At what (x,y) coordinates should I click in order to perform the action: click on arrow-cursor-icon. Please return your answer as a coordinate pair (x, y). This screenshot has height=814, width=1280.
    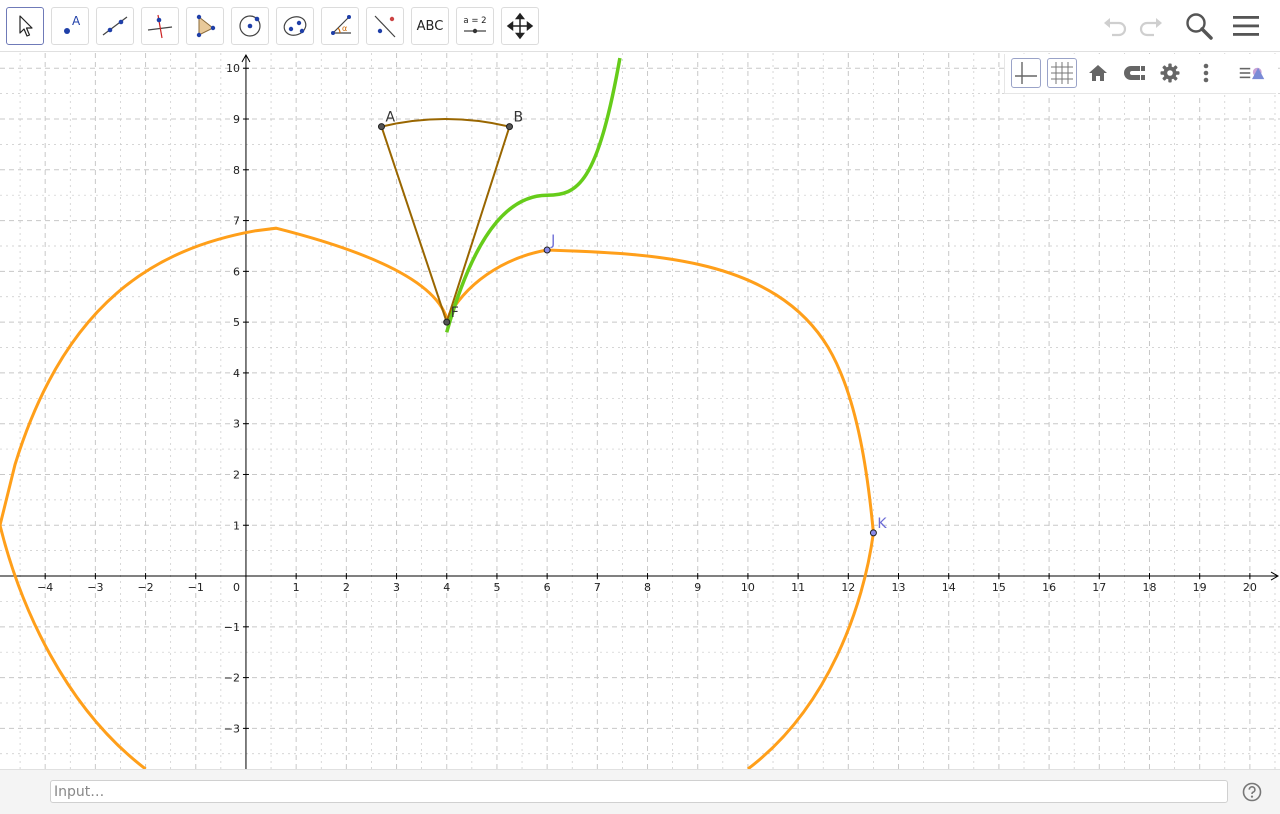
    Looking at the image, I should click on (26, 26).